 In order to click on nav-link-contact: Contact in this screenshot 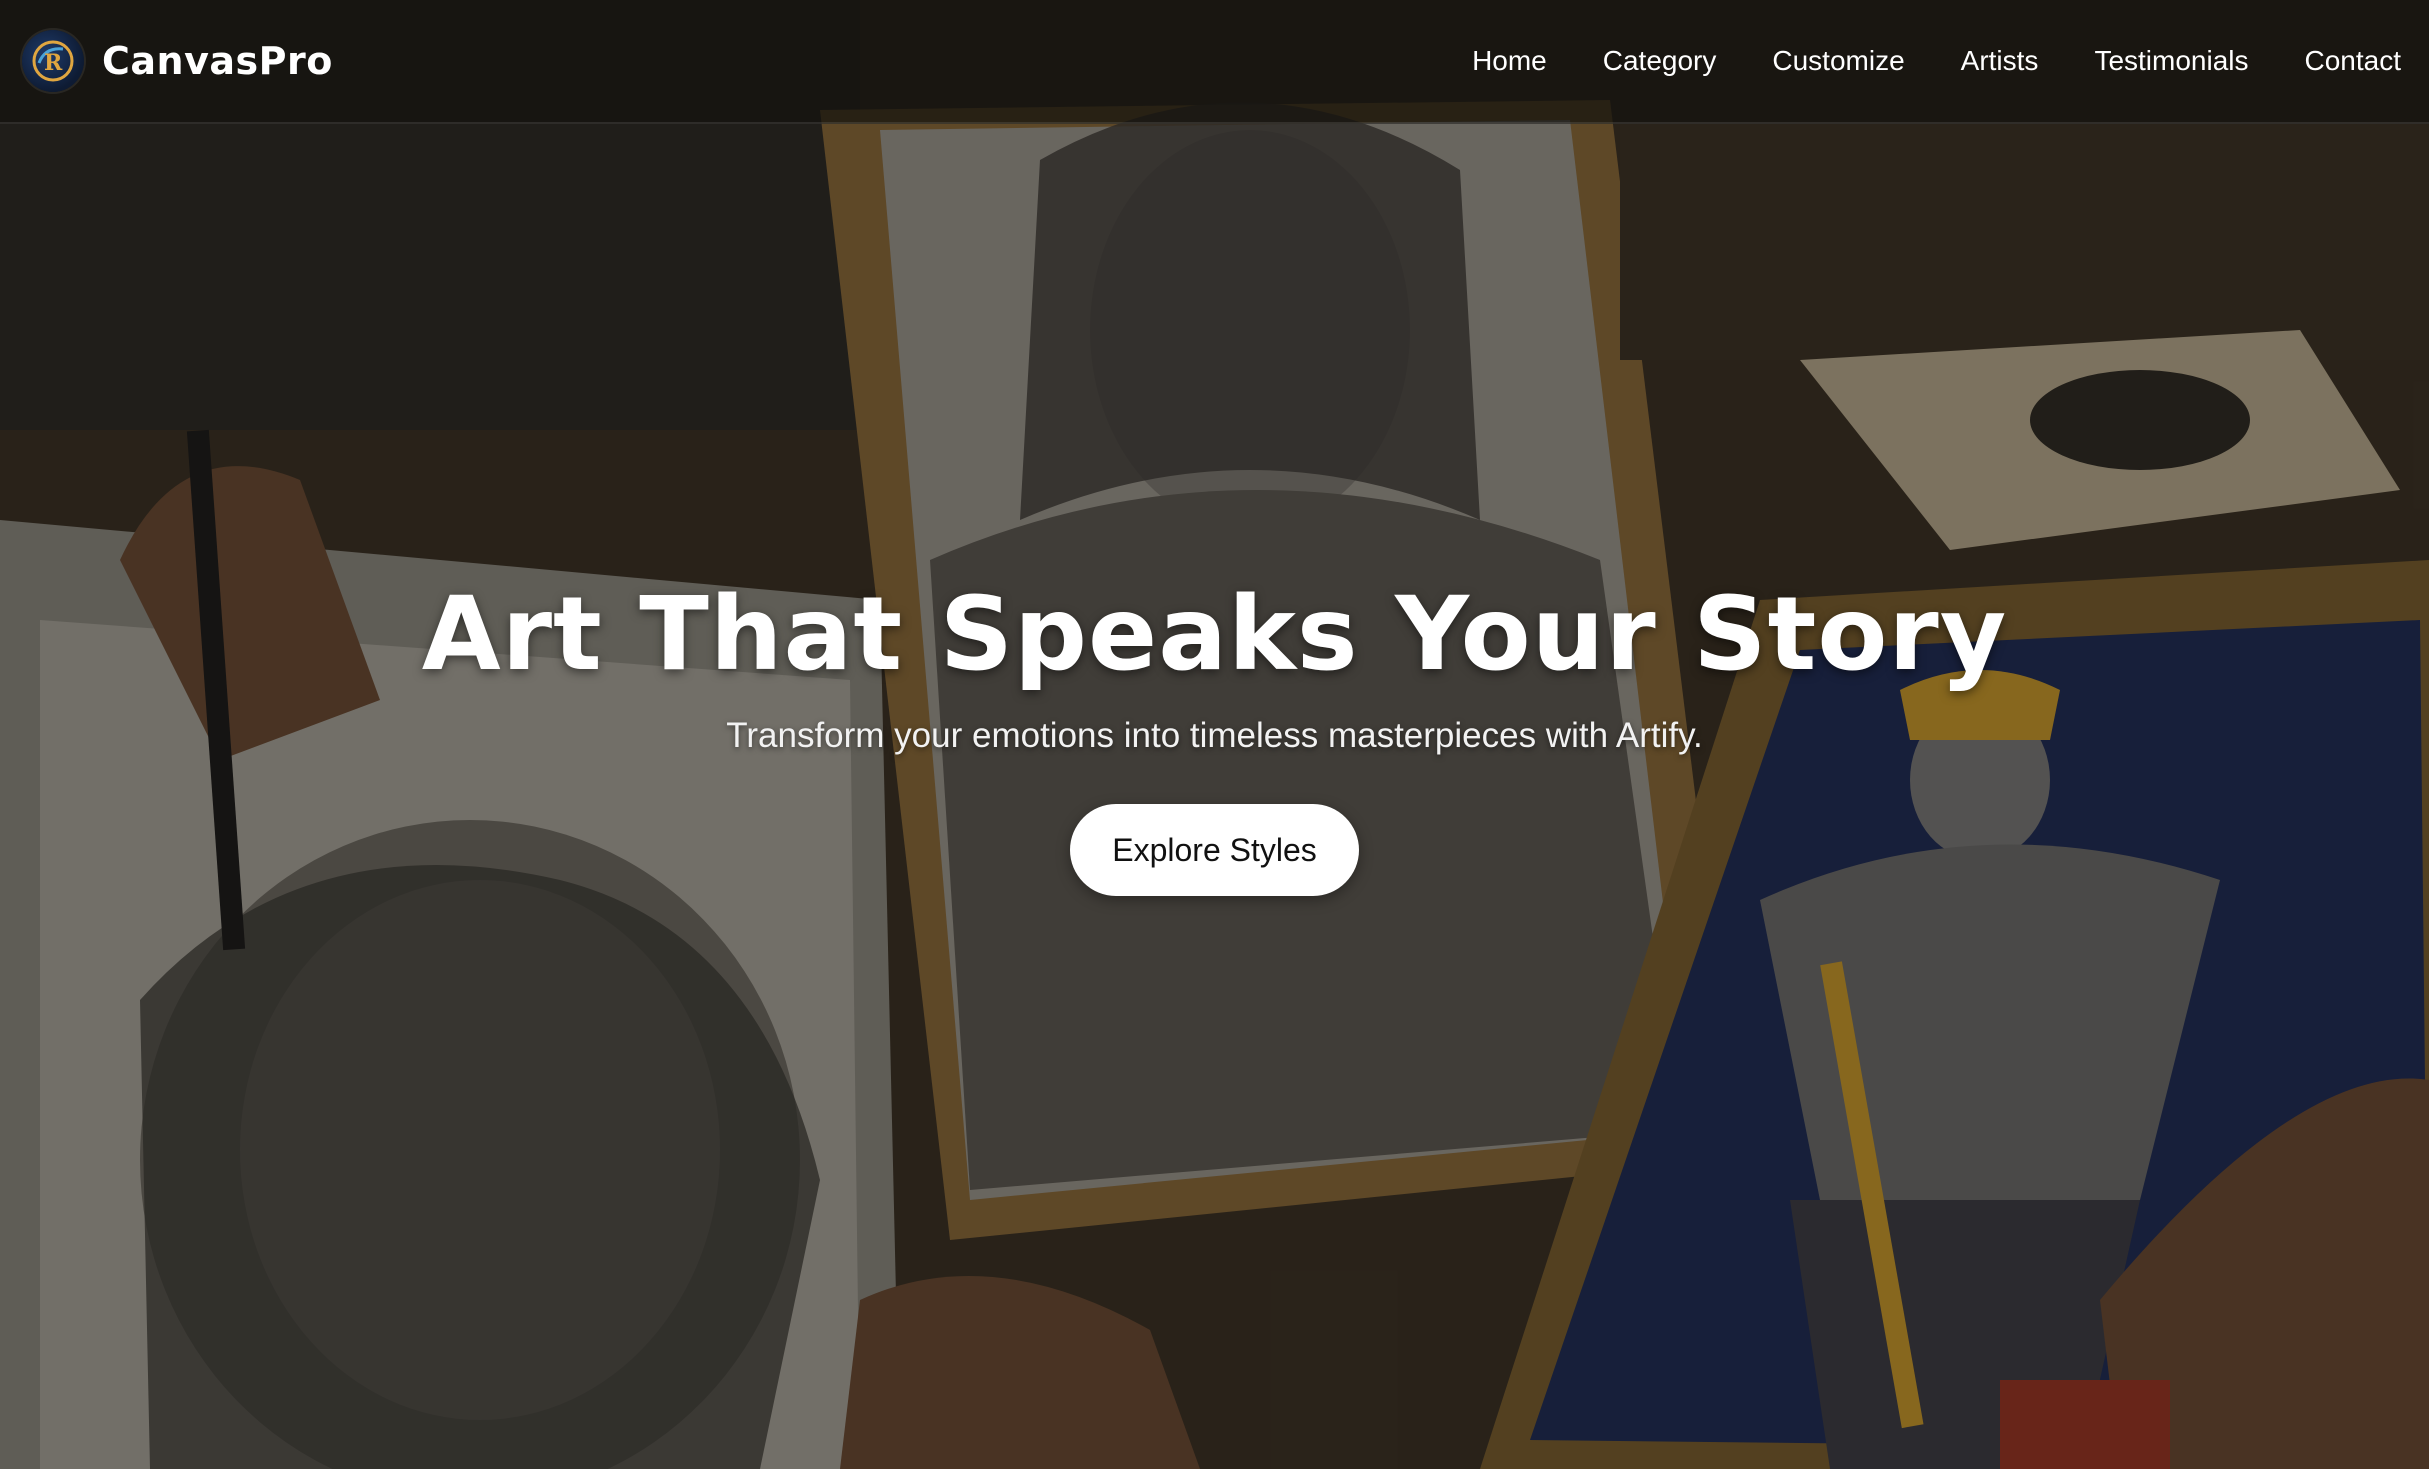, I will do `click(2342, 61)`.